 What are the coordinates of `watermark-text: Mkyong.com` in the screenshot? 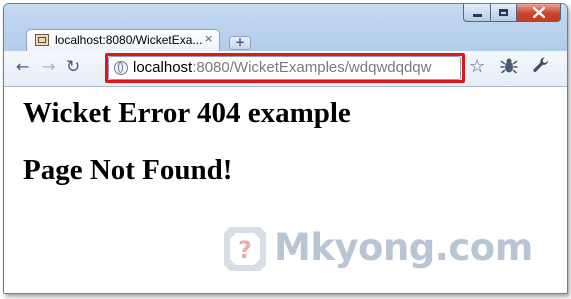 It's located at (403, 247).